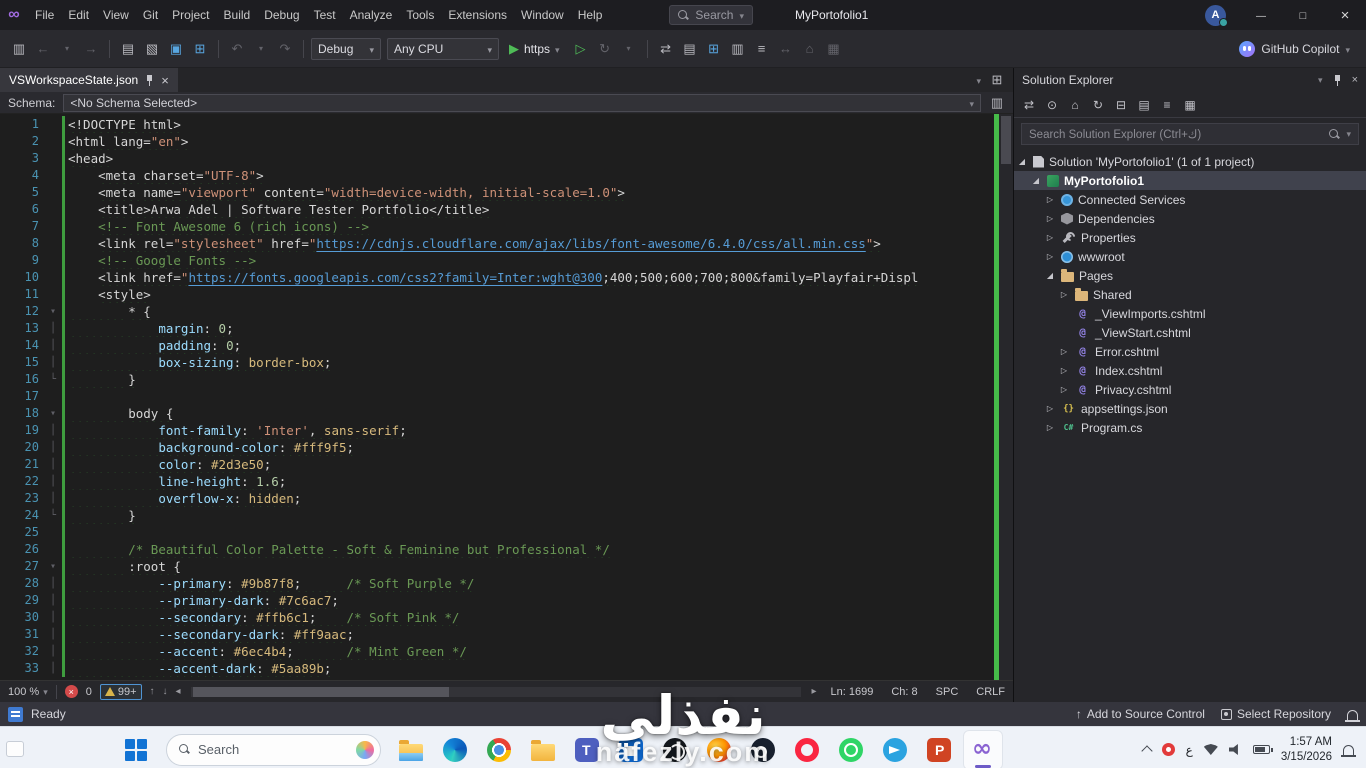 This screenshot has width=1366, height=768. What do you see at coordinates (947, 692) in the screenshot?
I see `spaces-indicator: SPC` at bounding box center [947, 692].